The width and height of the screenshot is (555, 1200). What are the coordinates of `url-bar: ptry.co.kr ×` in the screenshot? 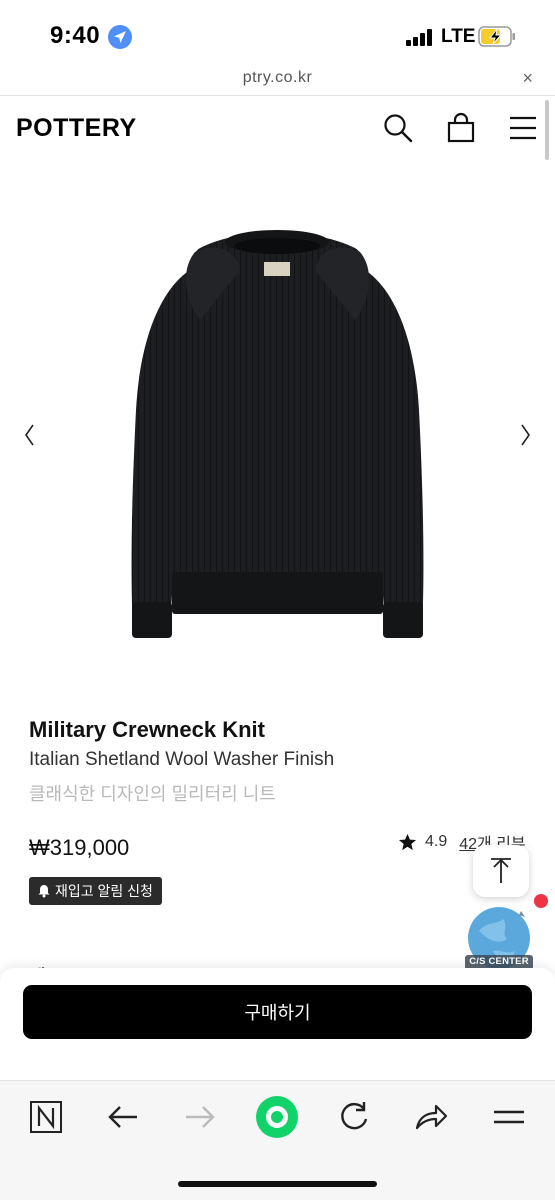 It's located at (277, 81).